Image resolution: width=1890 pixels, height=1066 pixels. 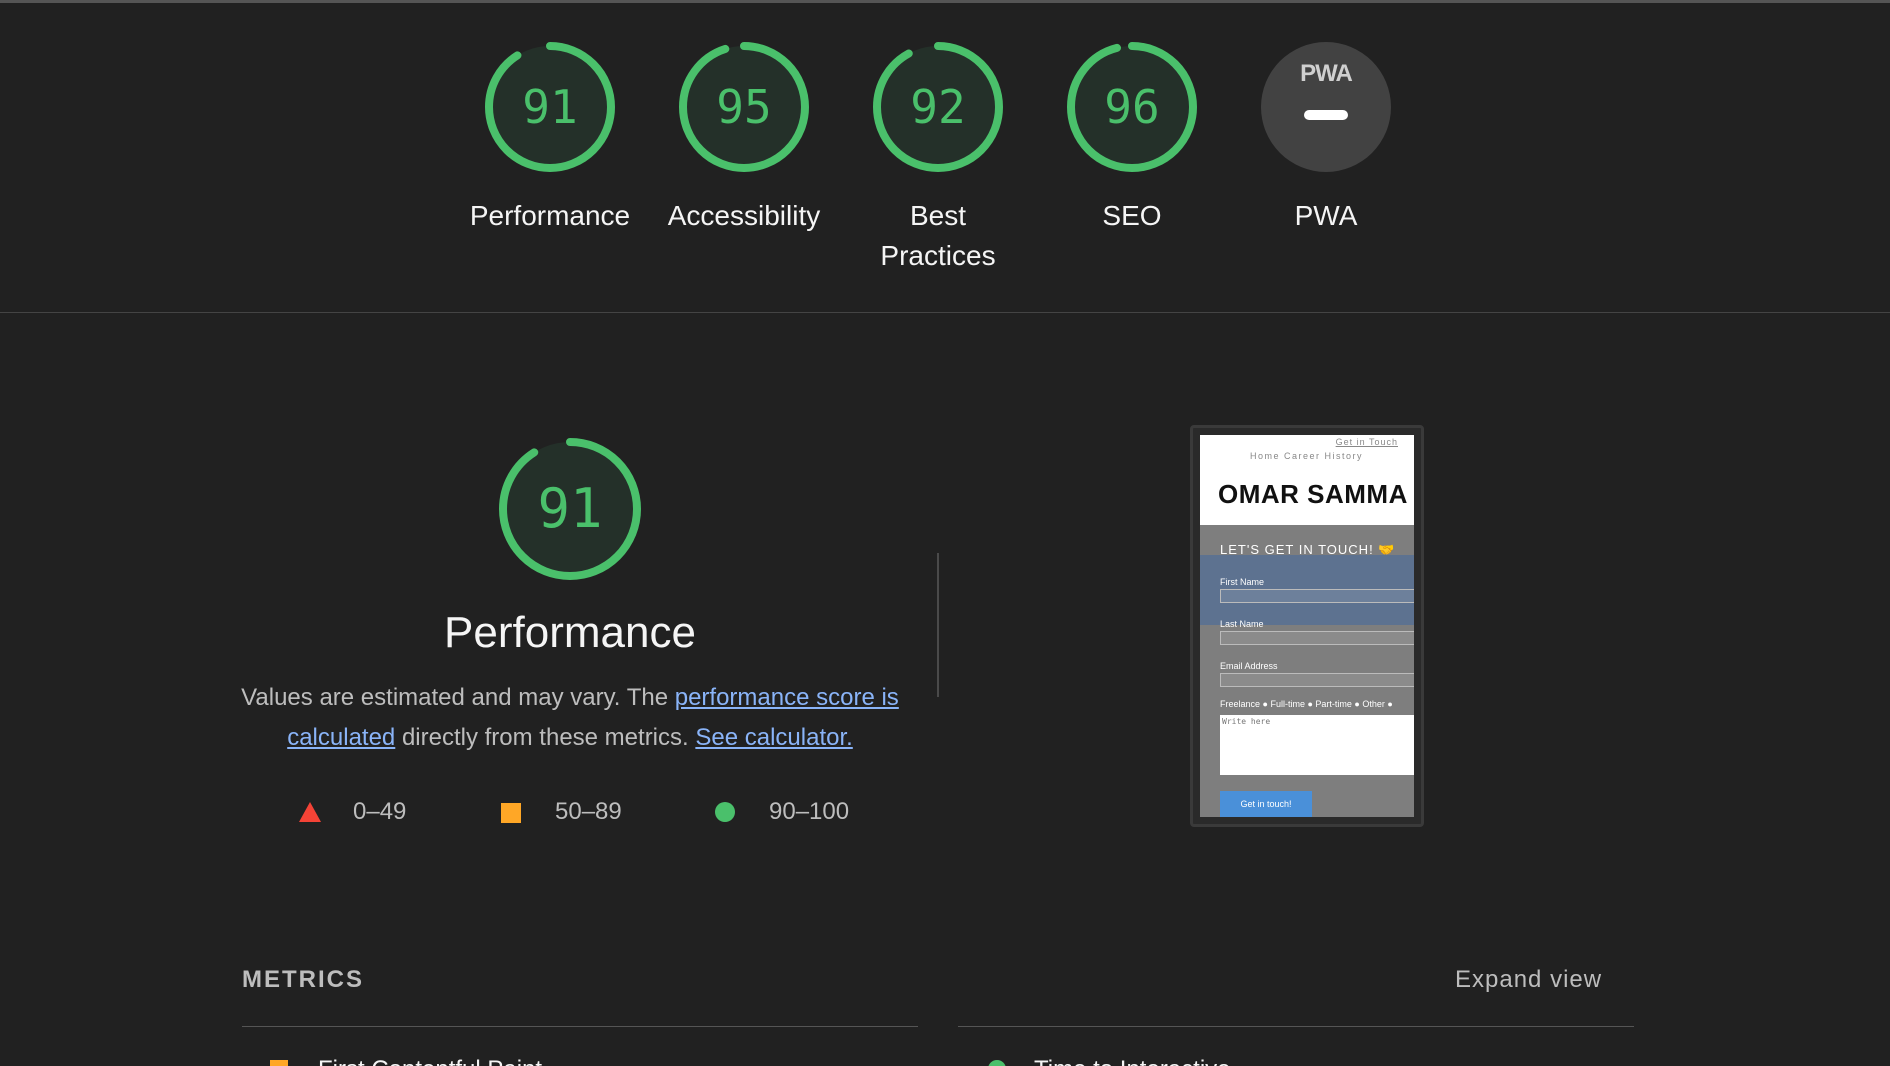 I want to click on thumb-textarea: Write here, so click(x=1317, y=745).